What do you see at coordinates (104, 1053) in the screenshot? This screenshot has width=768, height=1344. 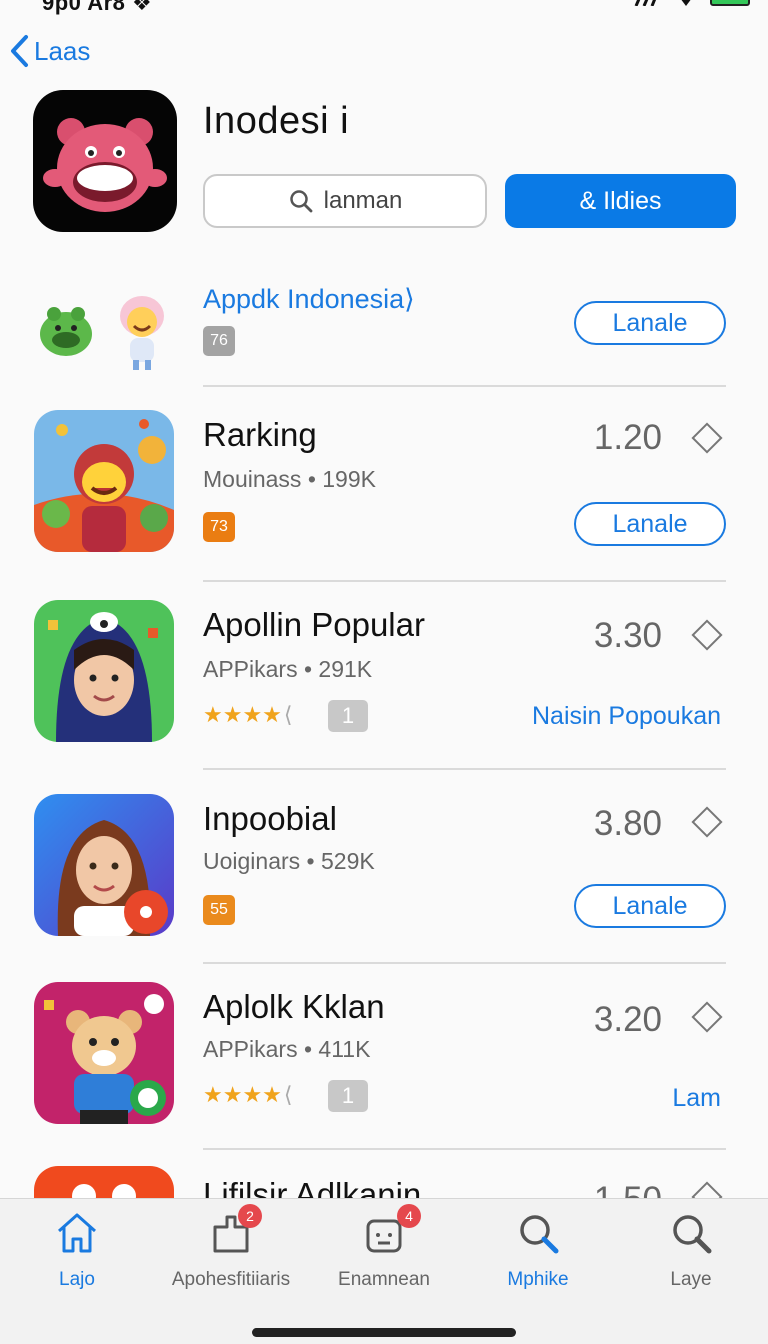 I see `app-icon-aplolk` at bounding box center [104, 1053].